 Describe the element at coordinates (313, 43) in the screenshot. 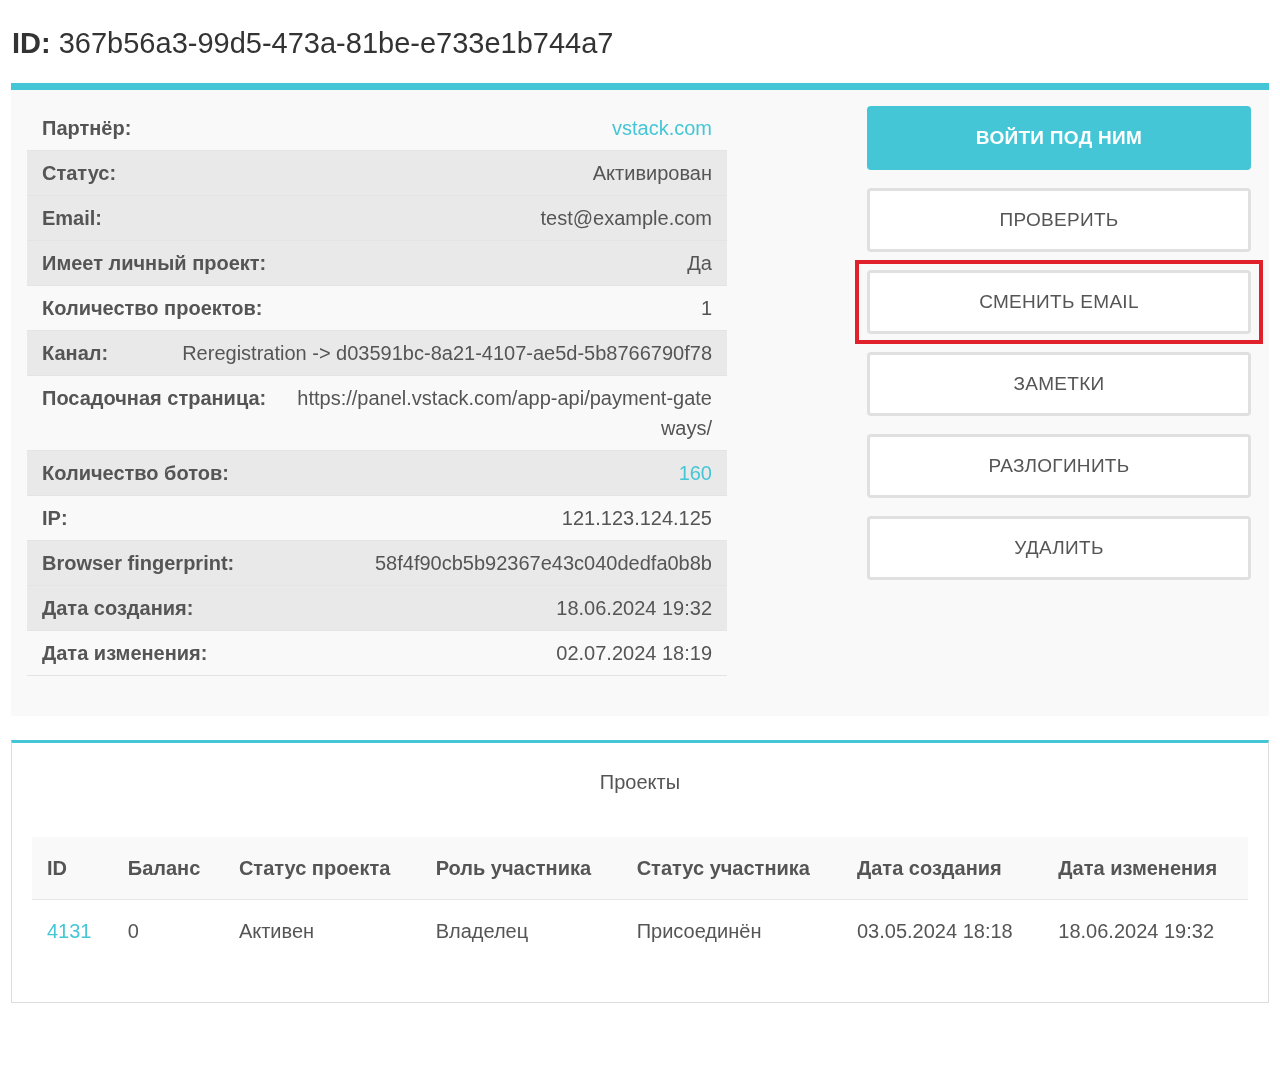

I see `page-title: ID: 367b56a3-99d5-473a-81be-e733e1b744a7` at that location.